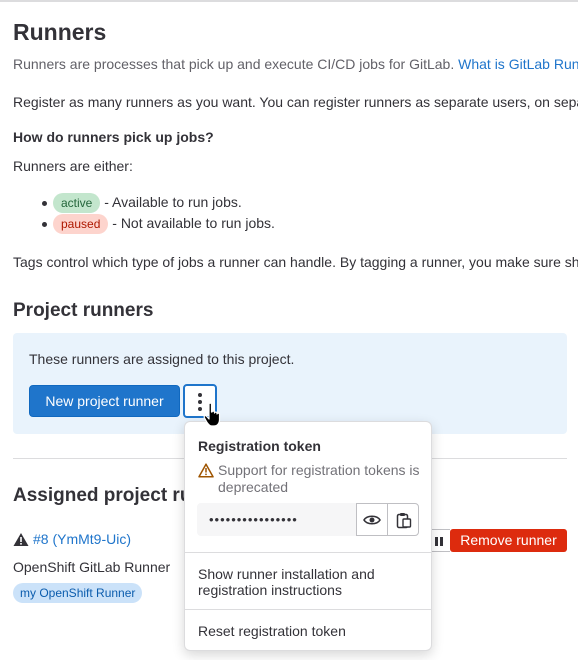 This screenshot has height=660, width=578. What do you see at coordinates (508, 540) in the screenshot?
I see `remove-runner-button: Remove runner` at bounding box center [508, 540].